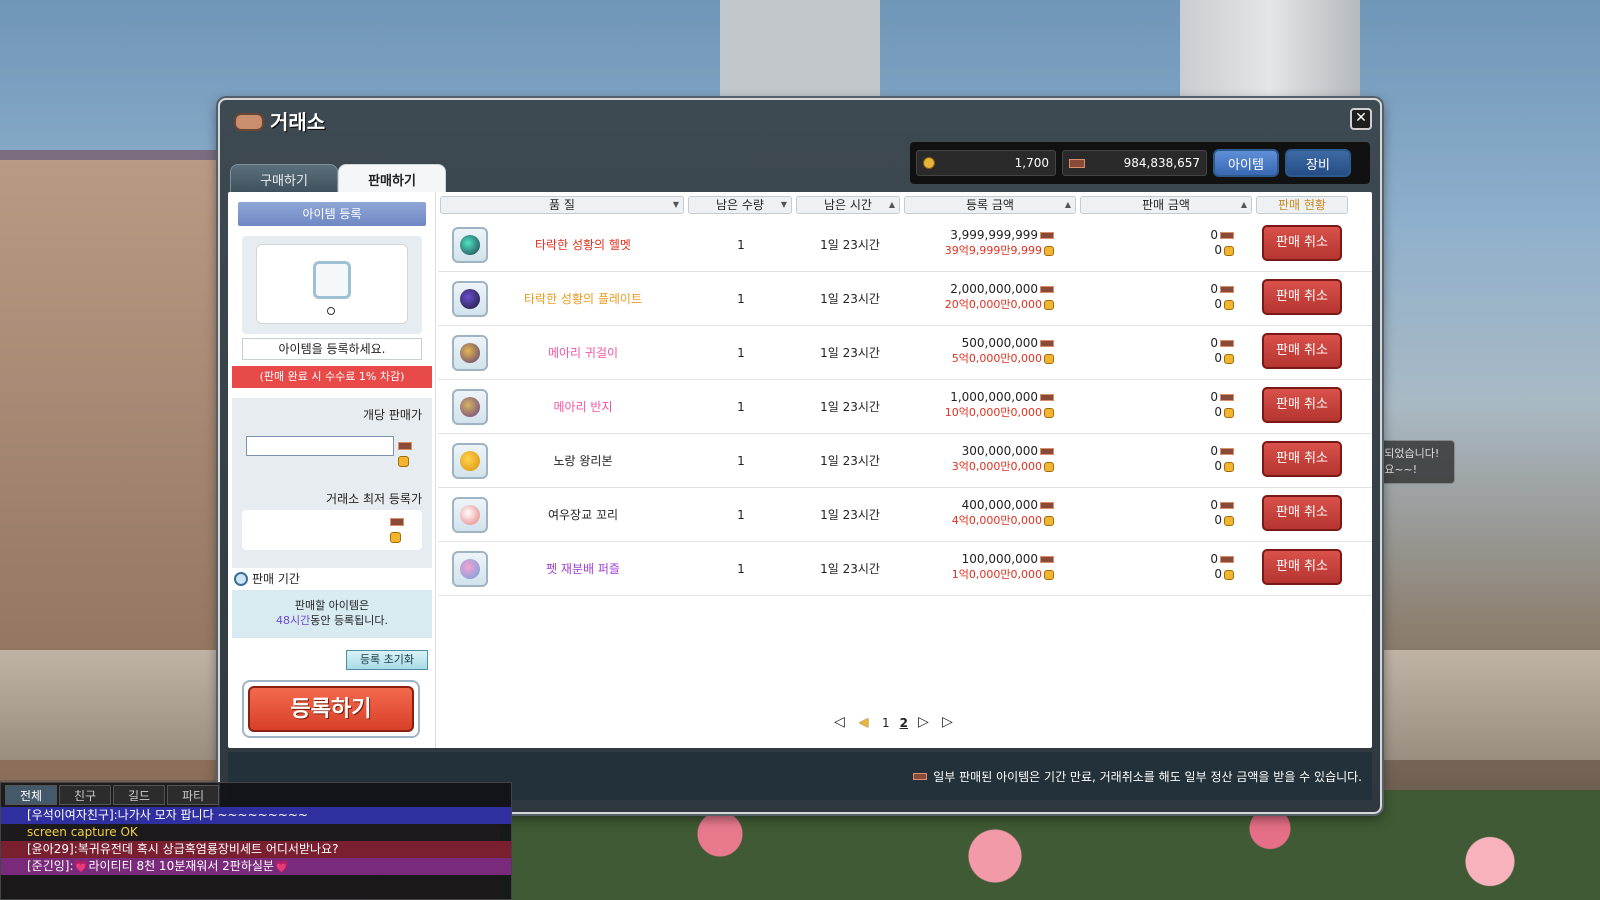 This screenshot has height=900, width=1600. I want to click on chat-tab-all: 전체, so click(31, 795).